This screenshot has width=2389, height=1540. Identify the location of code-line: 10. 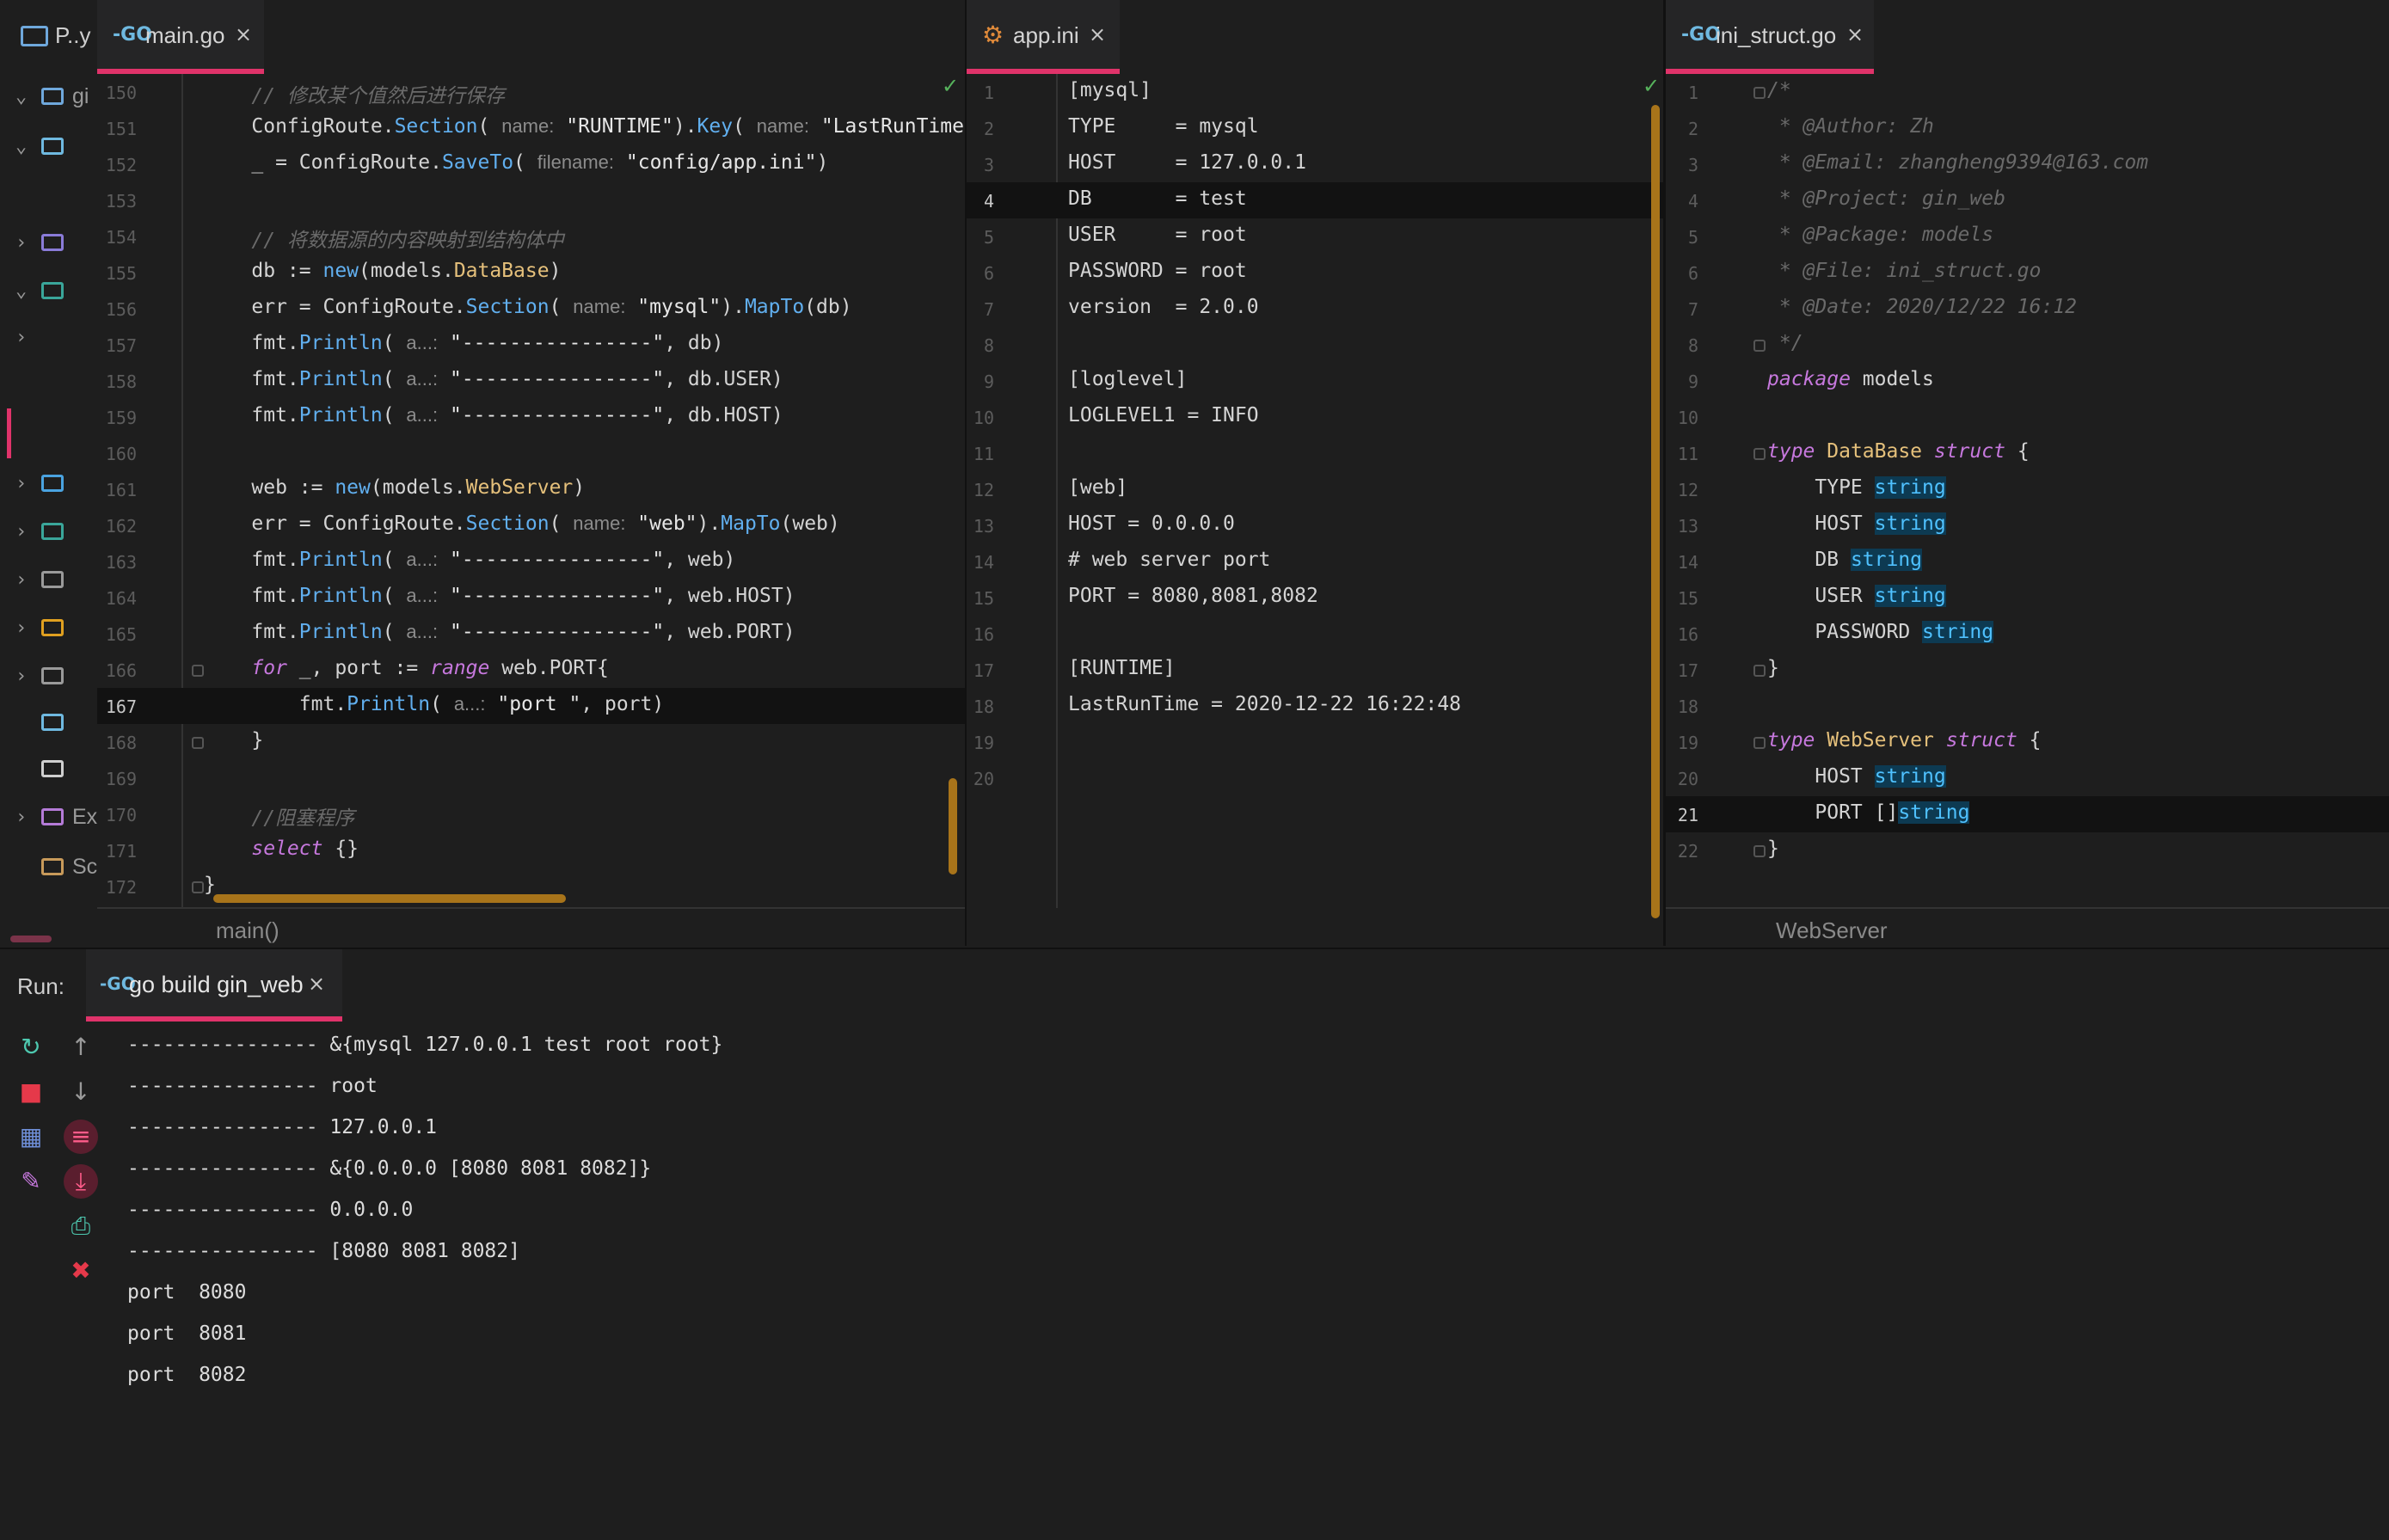
(2028, 417).